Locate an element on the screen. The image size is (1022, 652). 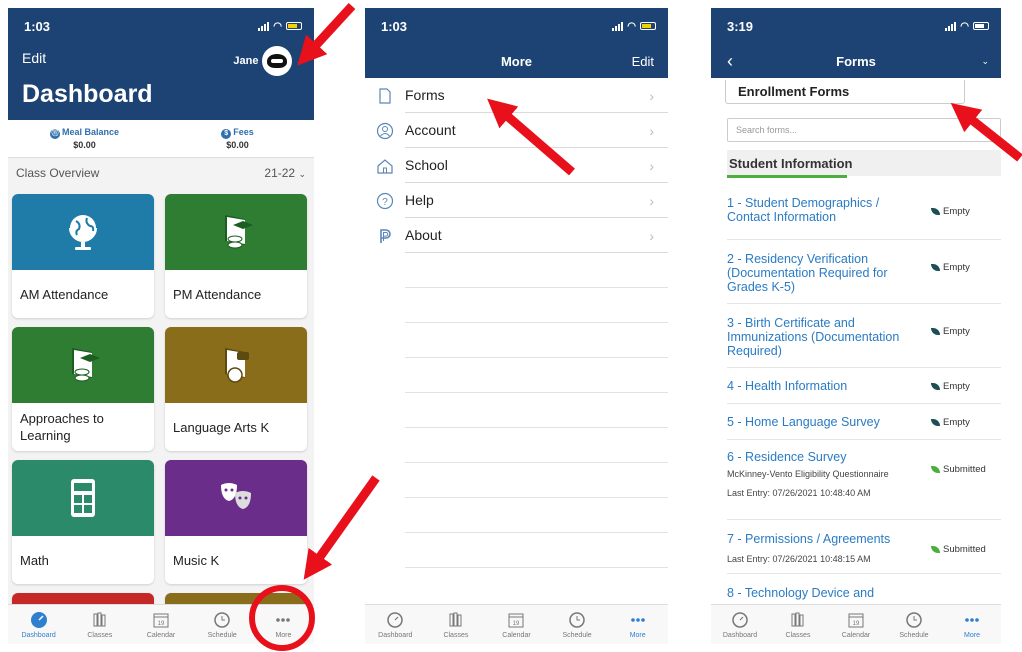
class-overview-bar: Class Overview 21-22 ⌄ is located at coordinates (161, 173).